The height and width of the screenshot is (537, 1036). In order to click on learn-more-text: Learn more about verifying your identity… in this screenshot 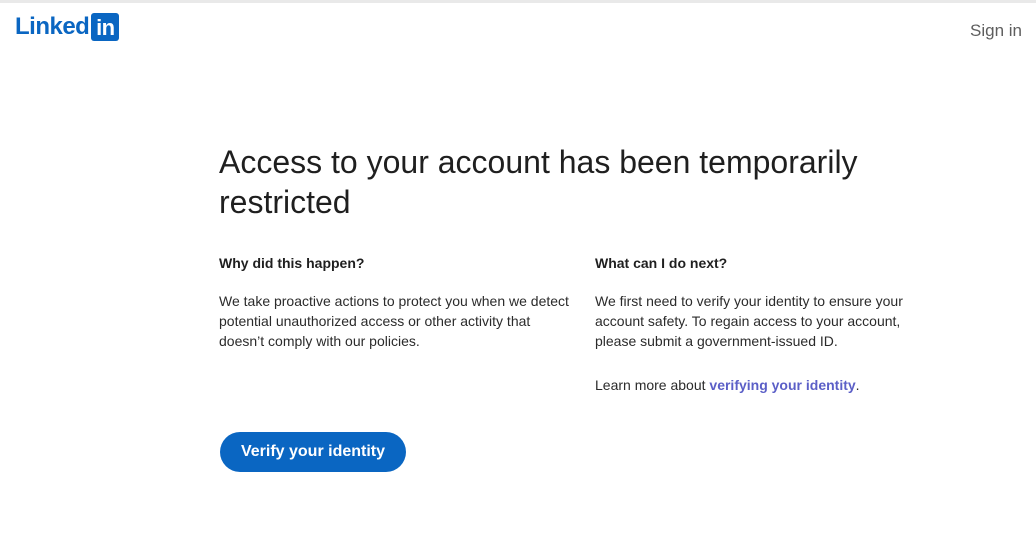, I will do `click(770, 385)`.